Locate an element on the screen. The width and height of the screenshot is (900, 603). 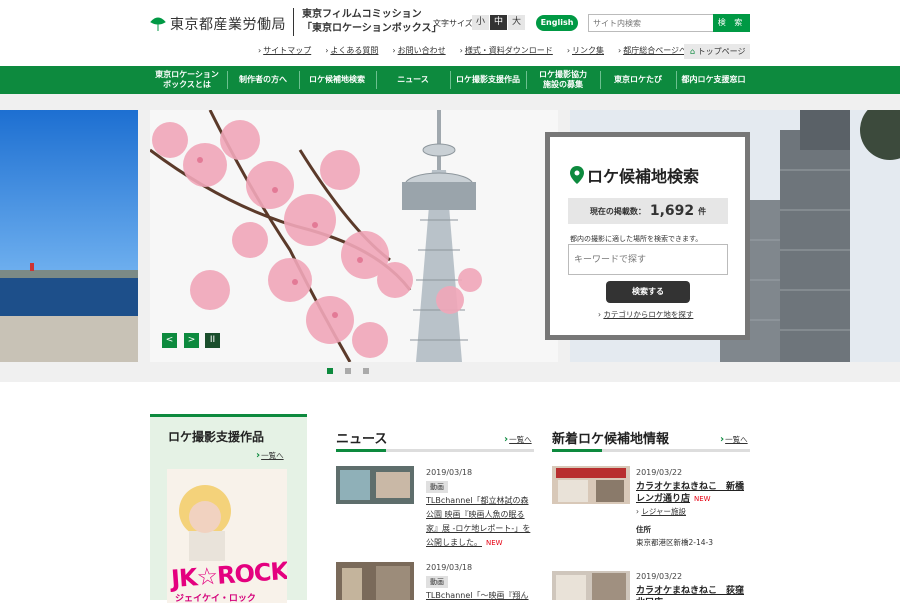
site-search-button: 検 索 is located at coordinates (731, 23).